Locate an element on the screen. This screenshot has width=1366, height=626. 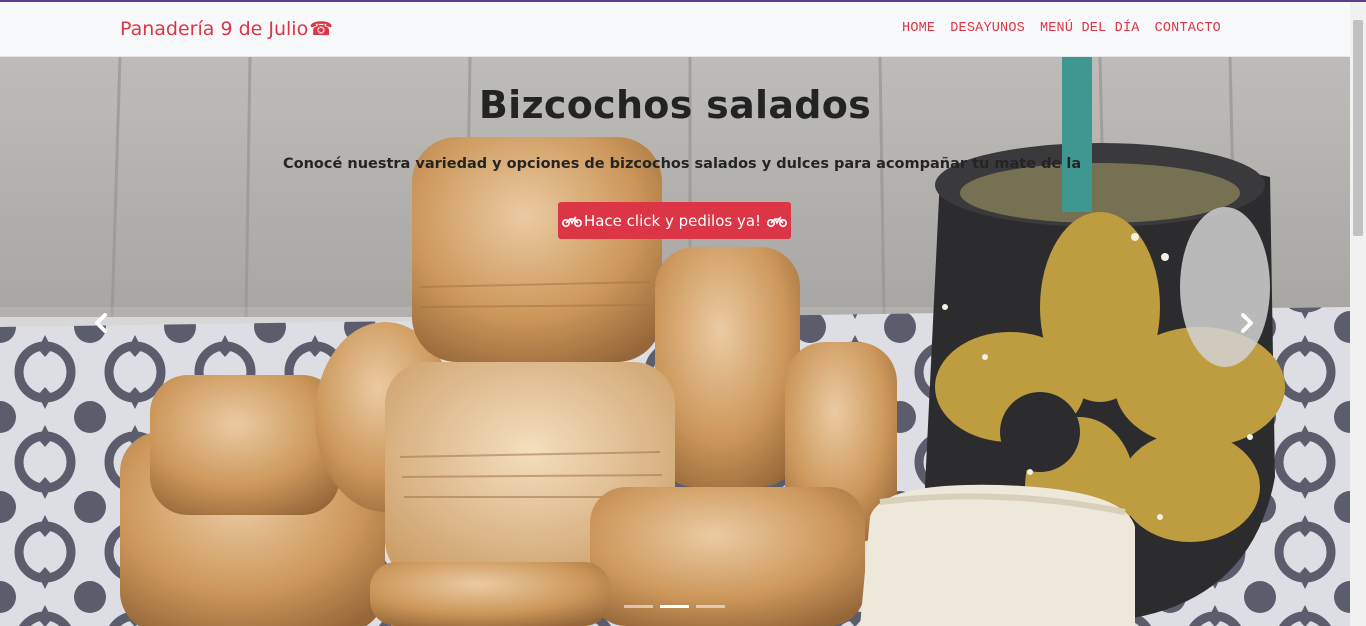
page-scrollbar is located at coordinates (1358, 314).